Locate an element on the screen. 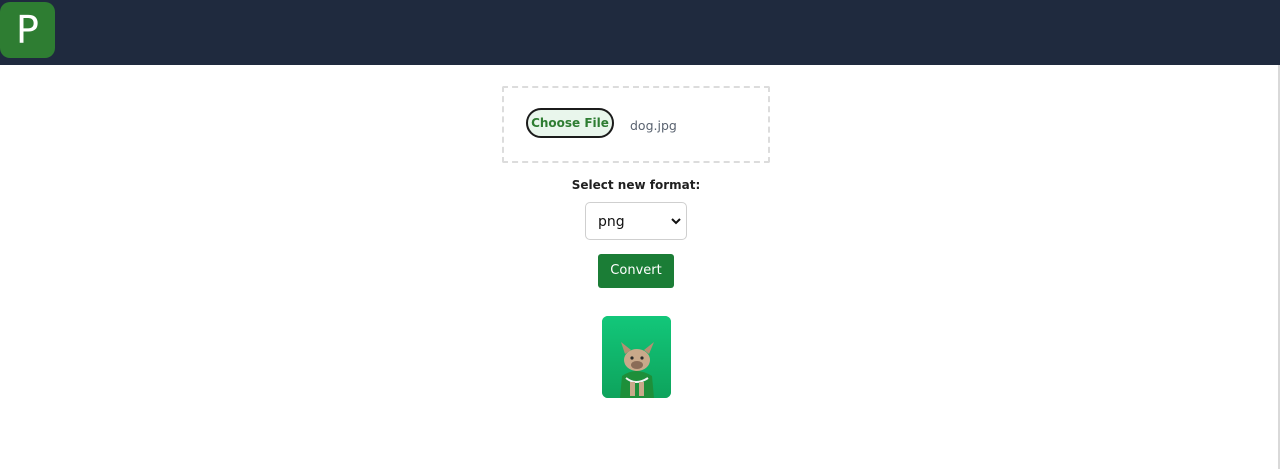 The height and width of the screenshot is (469, 1280). converted-image-preview is located at coordinates (636, 357).